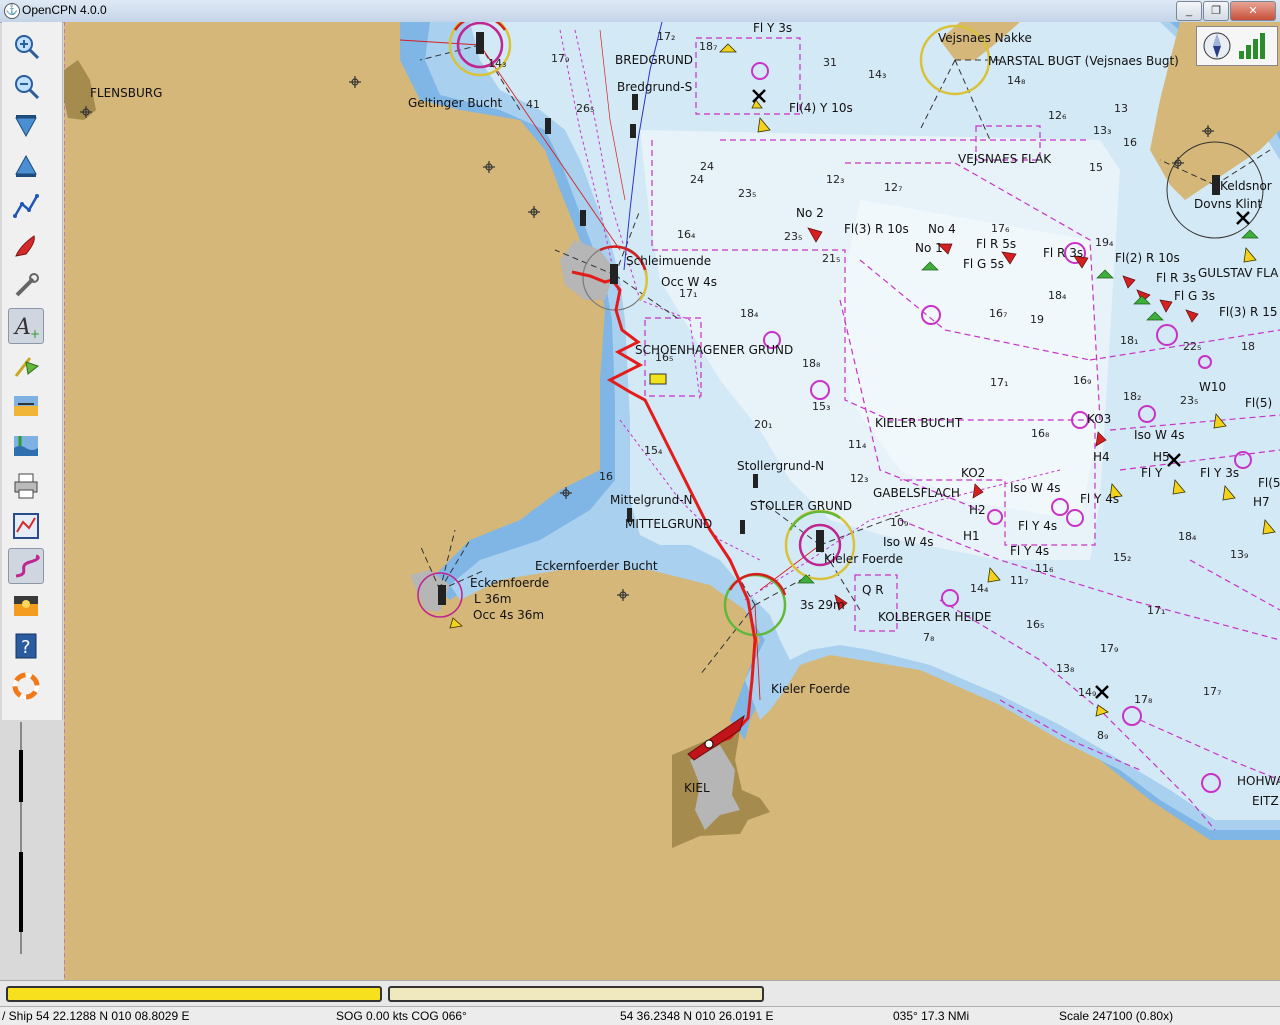 The image size is (1280, 1025). Describe the element at coordinates (509, 583) in the screenshot. I see `label-eckernfoerde: Eckernfoerde` at that location.